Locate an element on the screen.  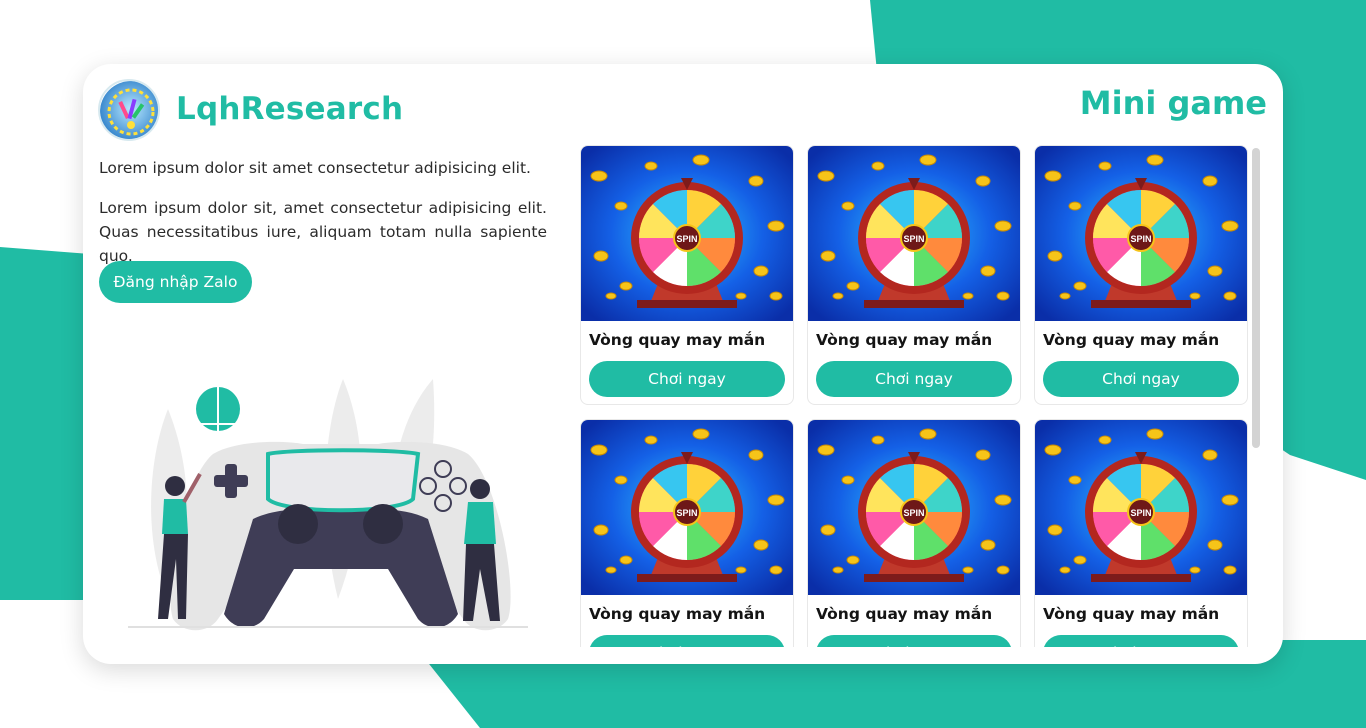
brand-name: LqhResearch is located at coordinates (290, 109).